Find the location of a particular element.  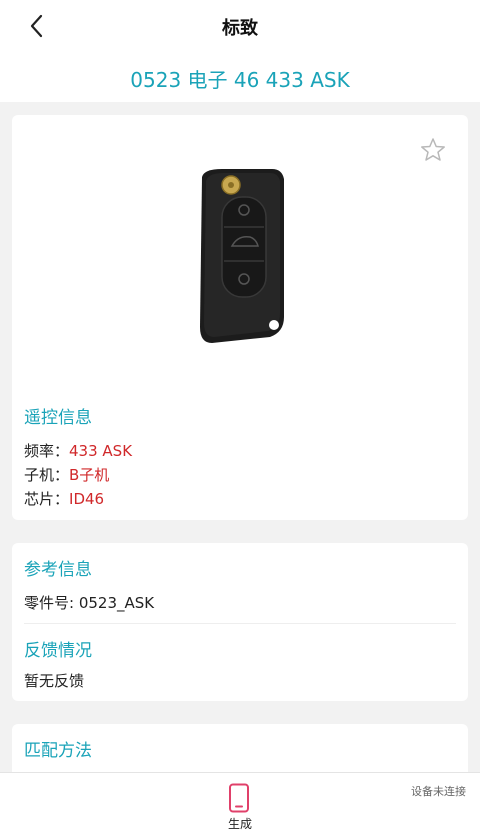

frequency-row: 频率：433 ASK is located at coordinates (78, 450).